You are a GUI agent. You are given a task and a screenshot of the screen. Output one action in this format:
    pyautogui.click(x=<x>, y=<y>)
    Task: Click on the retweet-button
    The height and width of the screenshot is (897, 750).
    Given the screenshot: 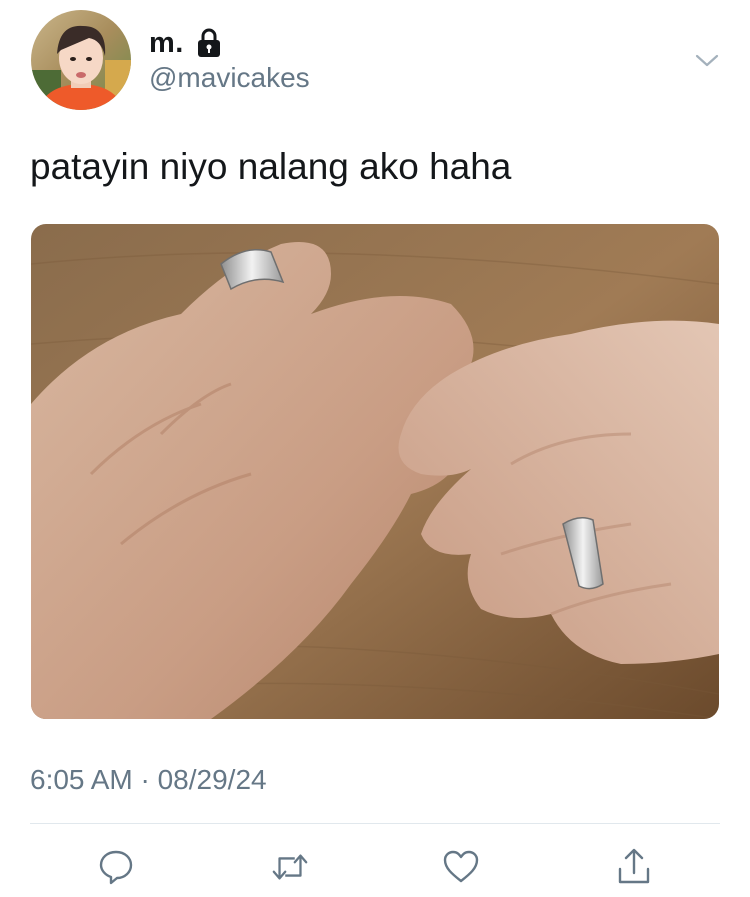 What is the action you would take?
    pyautogui.click(x=290, y=867)
    